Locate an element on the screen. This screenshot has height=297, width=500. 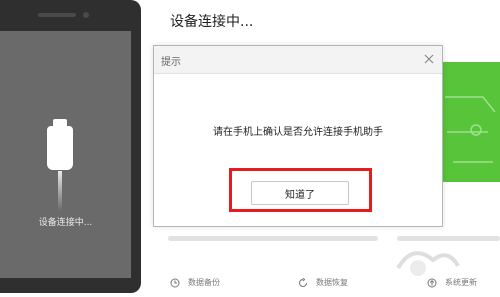
restore-label: 数据恢复 is located at coordinates (332, 282).